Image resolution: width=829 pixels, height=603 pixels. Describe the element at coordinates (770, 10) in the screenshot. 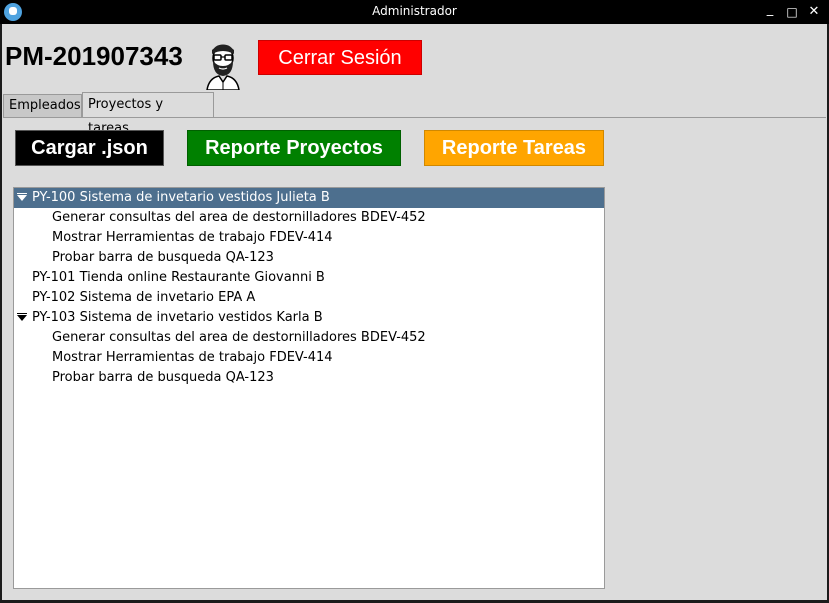

I see `minimize-button: _` at that location.